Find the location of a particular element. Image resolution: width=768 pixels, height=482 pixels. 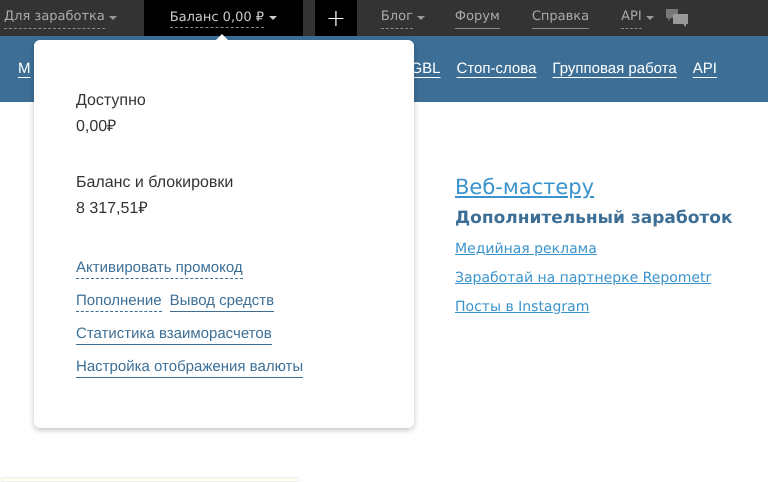

section-link: Веб-мастеру is located at coordinates (524, 188).